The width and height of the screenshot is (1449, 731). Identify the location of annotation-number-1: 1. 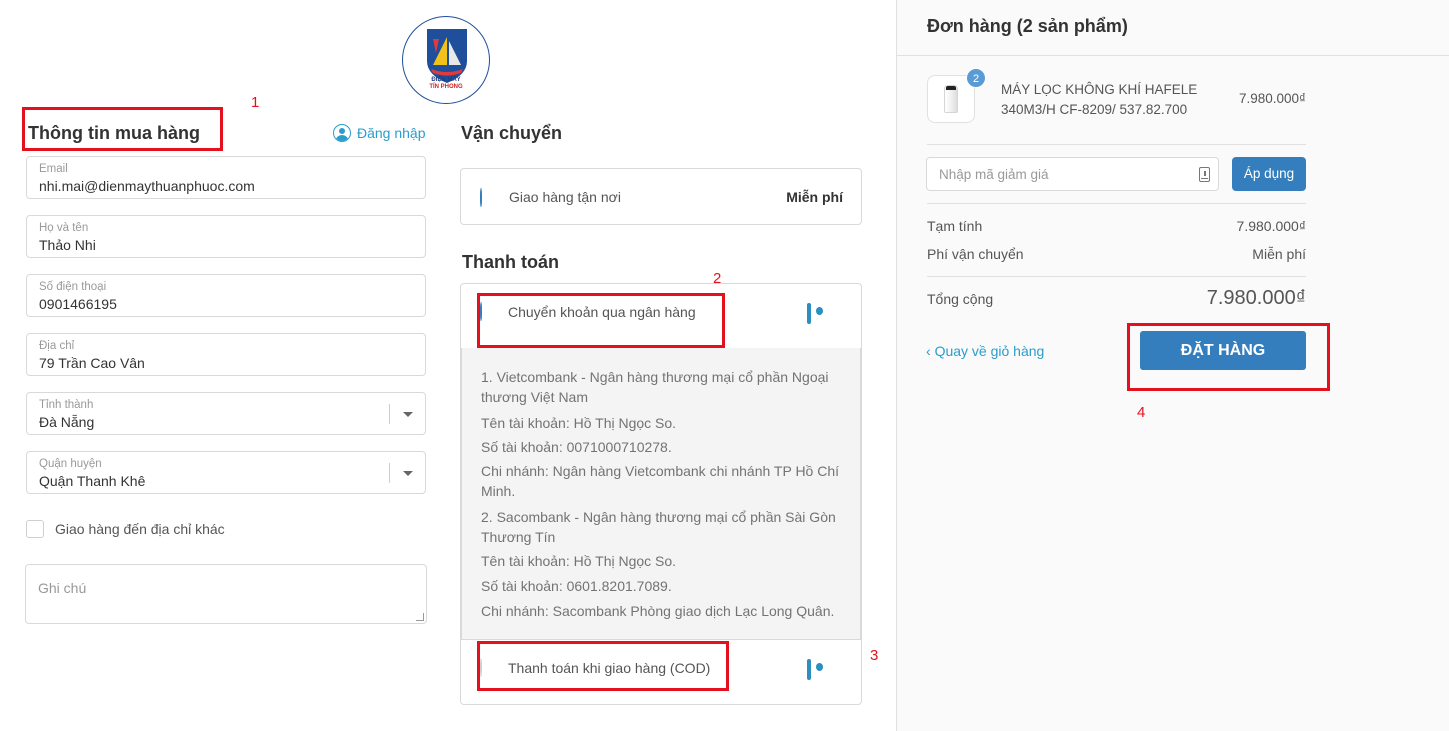
(255, 102).